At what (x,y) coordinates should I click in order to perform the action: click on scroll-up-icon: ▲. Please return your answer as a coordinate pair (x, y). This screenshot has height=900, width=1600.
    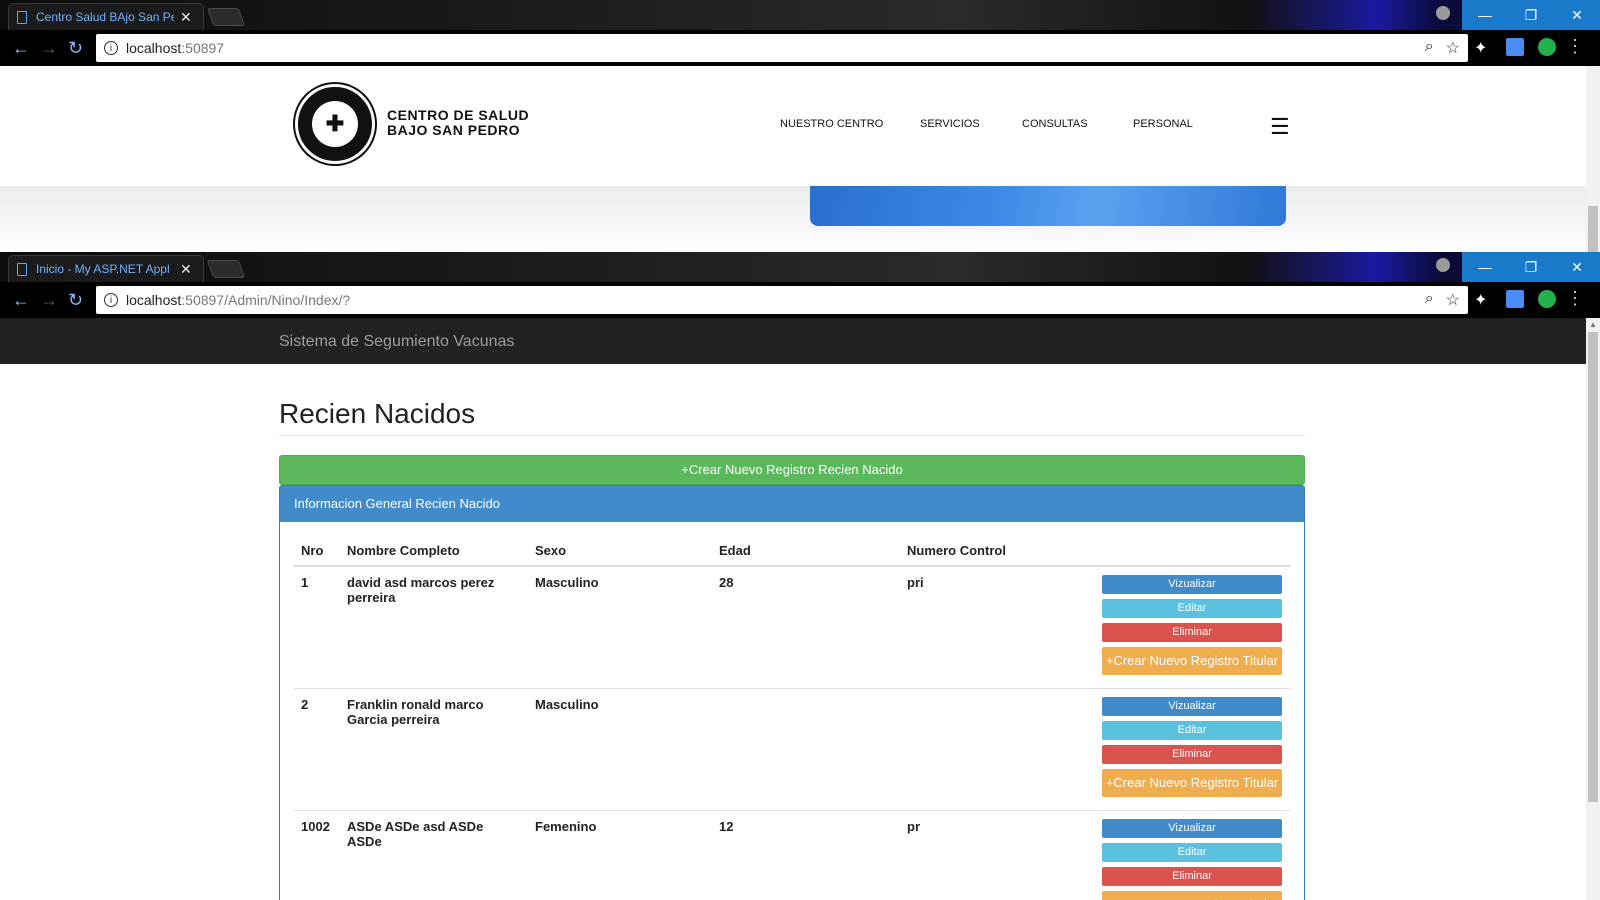
    Looking at the image, I should click on (1593, 324).